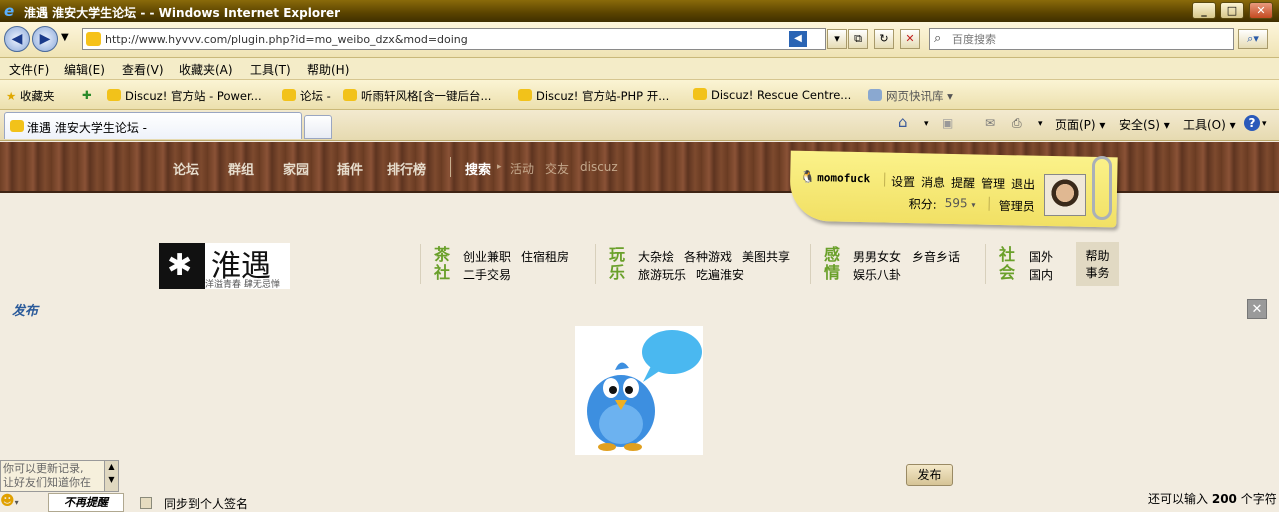  Describe the element at coordinates (1023, 183) in the screenshot. I see `logout-link: 退出` at that location.